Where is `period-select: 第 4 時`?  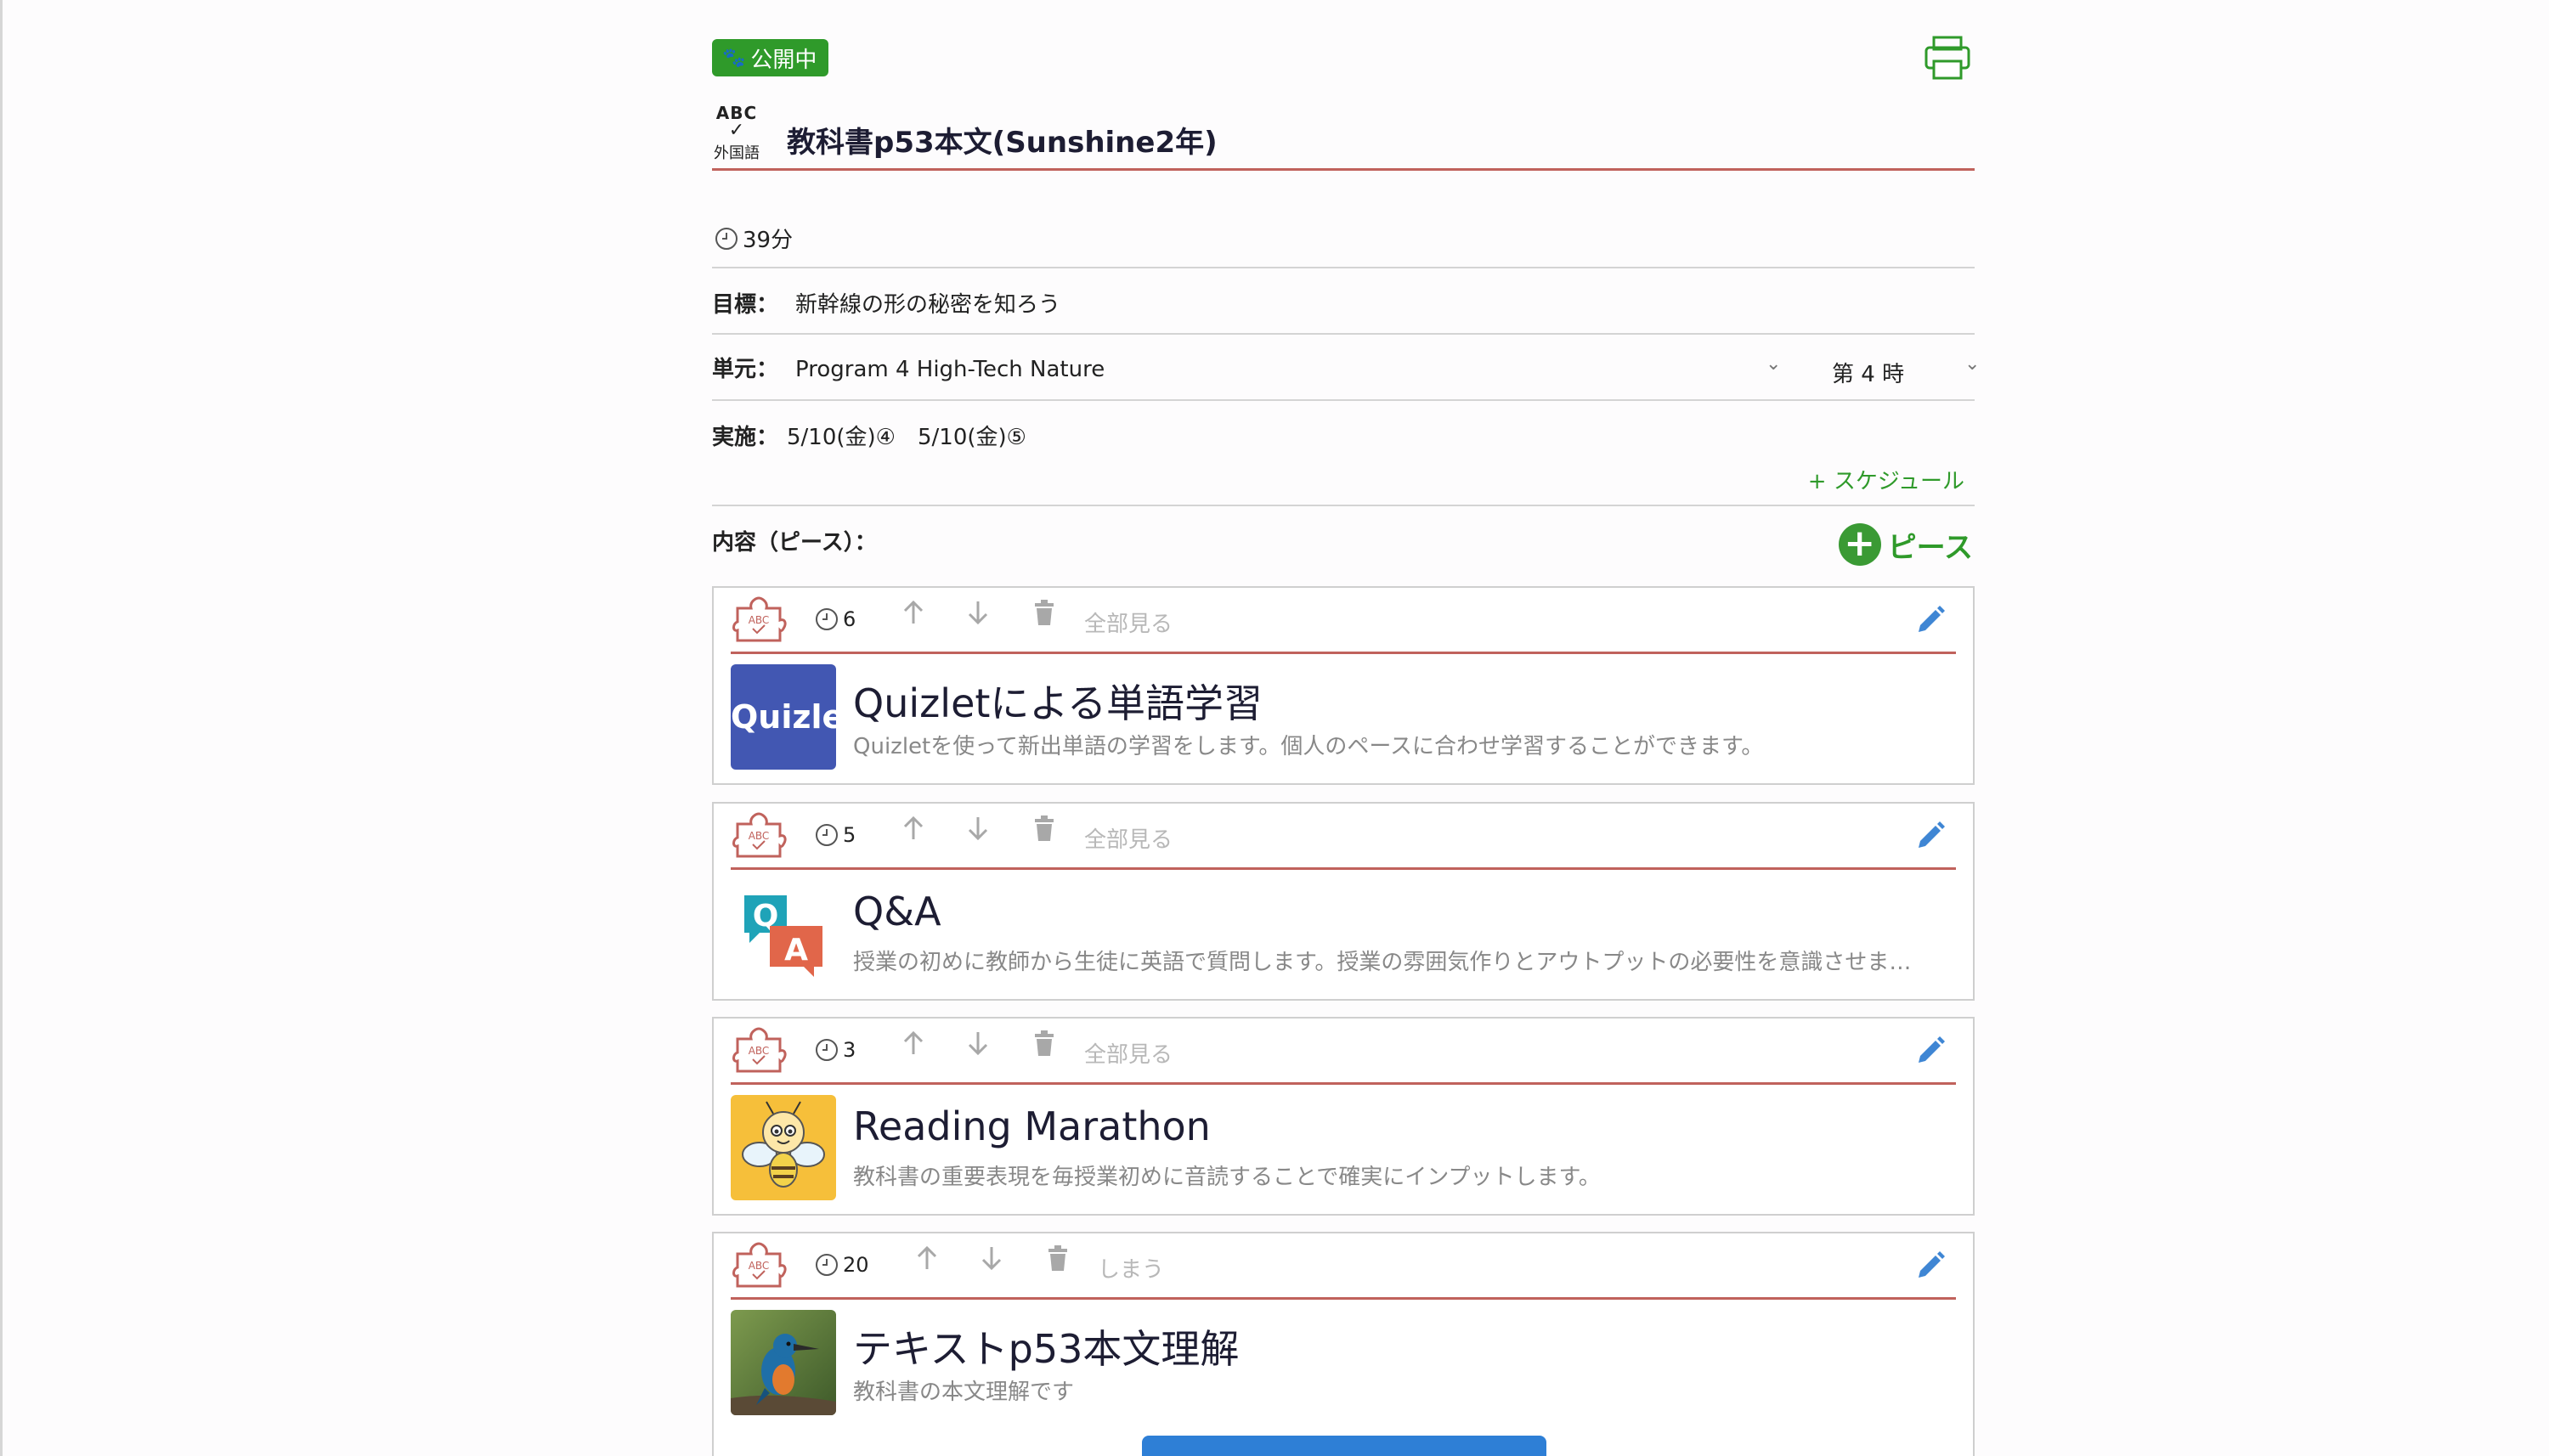
period-select: 第 4 時 is located at coordinates (1868, 373).